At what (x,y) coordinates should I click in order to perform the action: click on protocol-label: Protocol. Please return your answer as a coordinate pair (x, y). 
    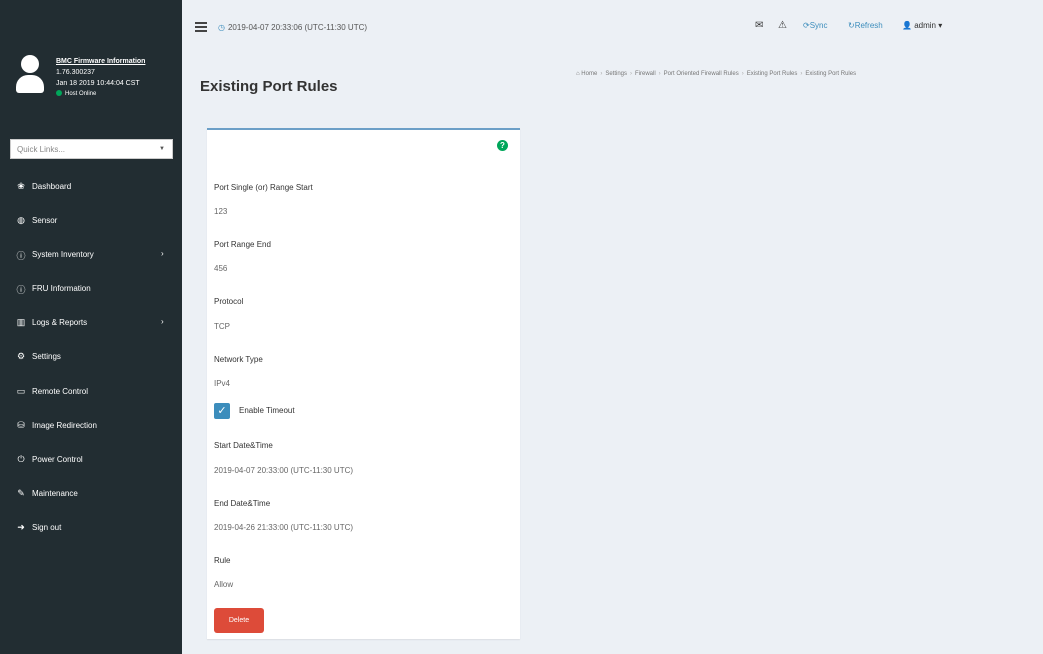
    Looking at the image, I should click on (229, 301).